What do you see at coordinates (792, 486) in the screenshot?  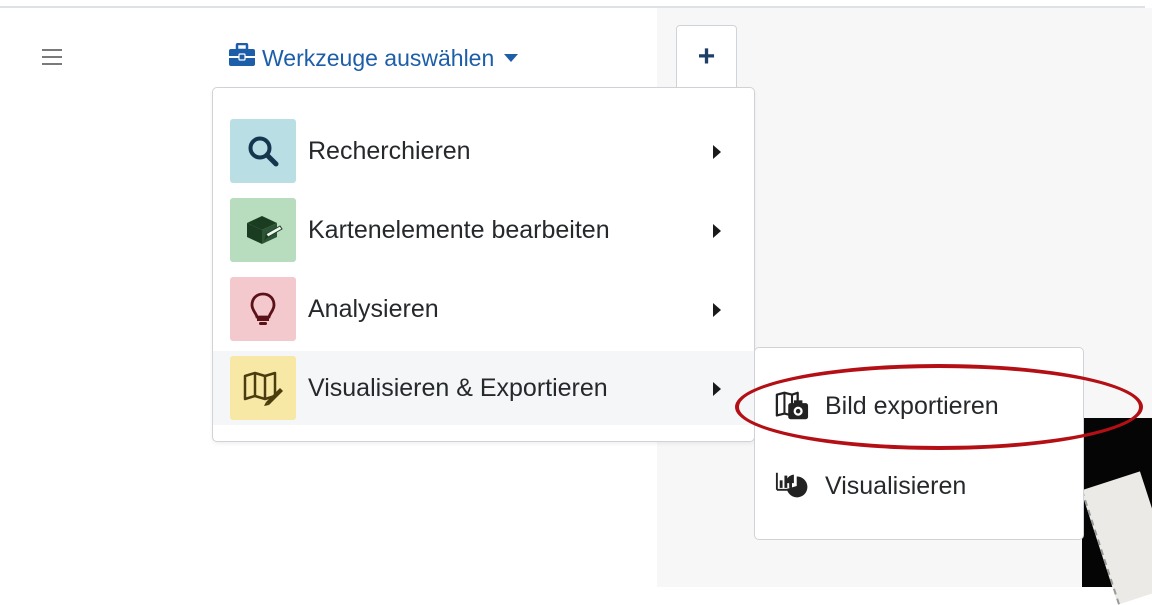 I see `chart-pie-icon` at bounding box center [792, 486].